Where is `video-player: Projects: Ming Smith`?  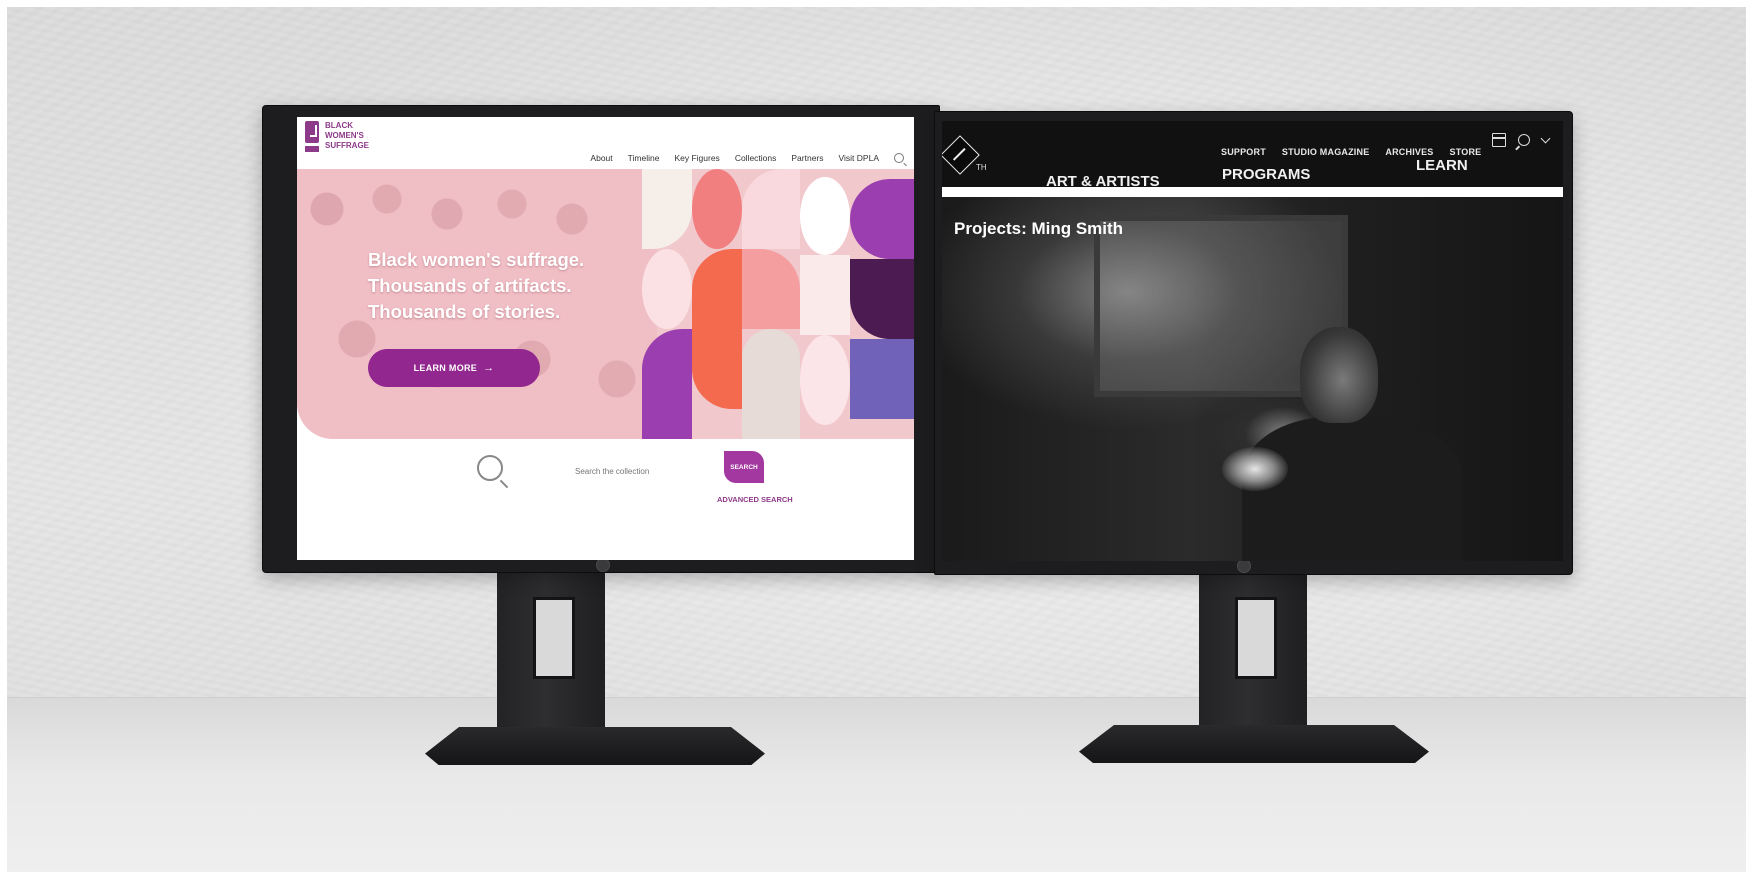 video-player: Projects: Ming Smith is located at coordinates (1252, 379).